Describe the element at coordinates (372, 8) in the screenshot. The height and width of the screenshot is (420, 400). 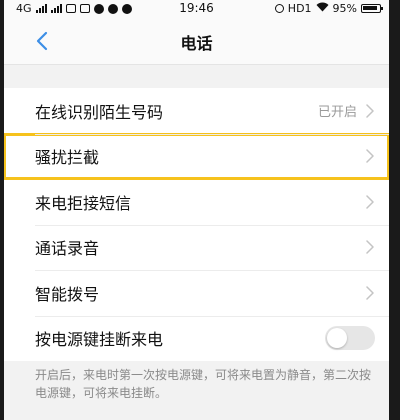
I see `battery-icon` at that location.